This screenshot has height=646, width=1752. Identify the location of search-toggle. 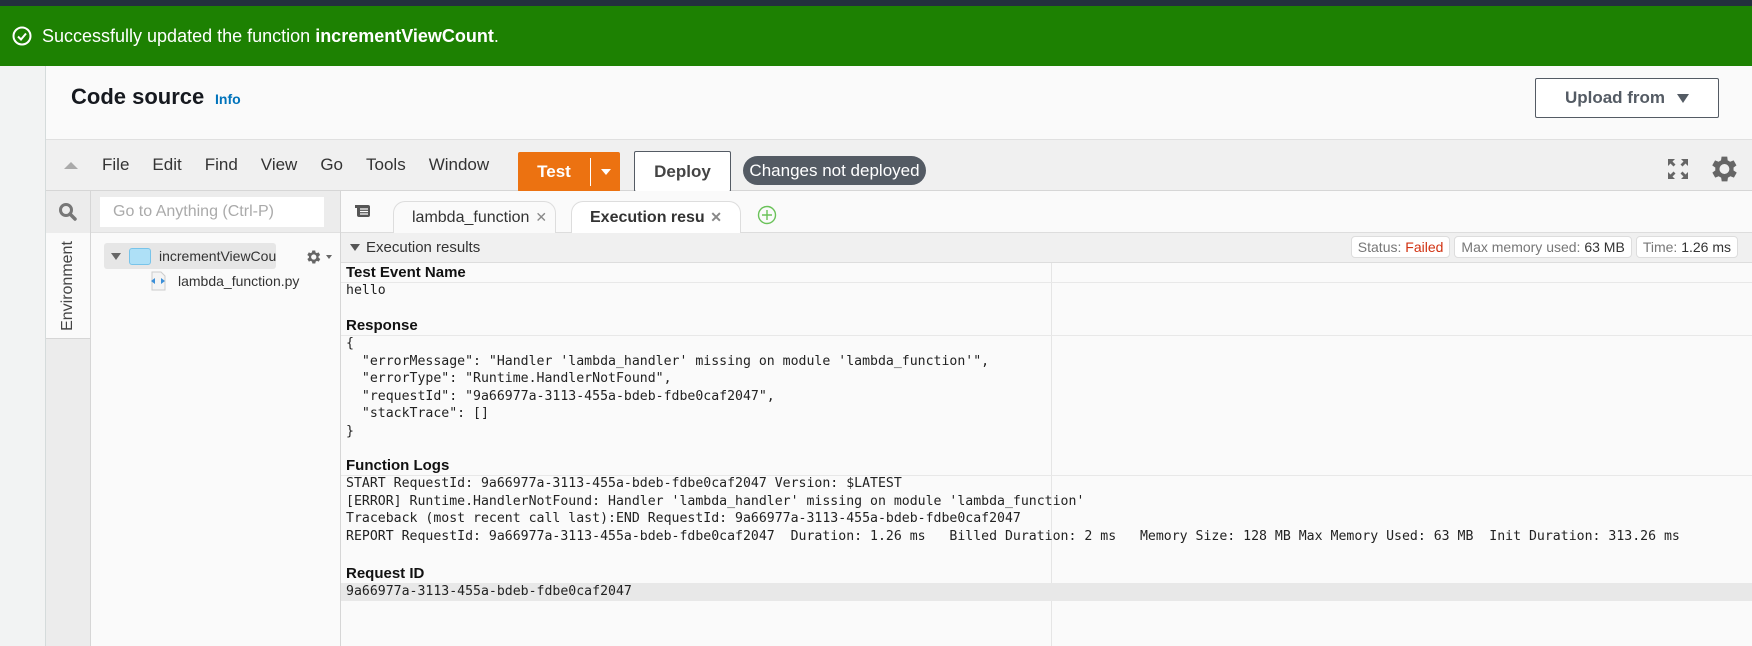
(68, 212).